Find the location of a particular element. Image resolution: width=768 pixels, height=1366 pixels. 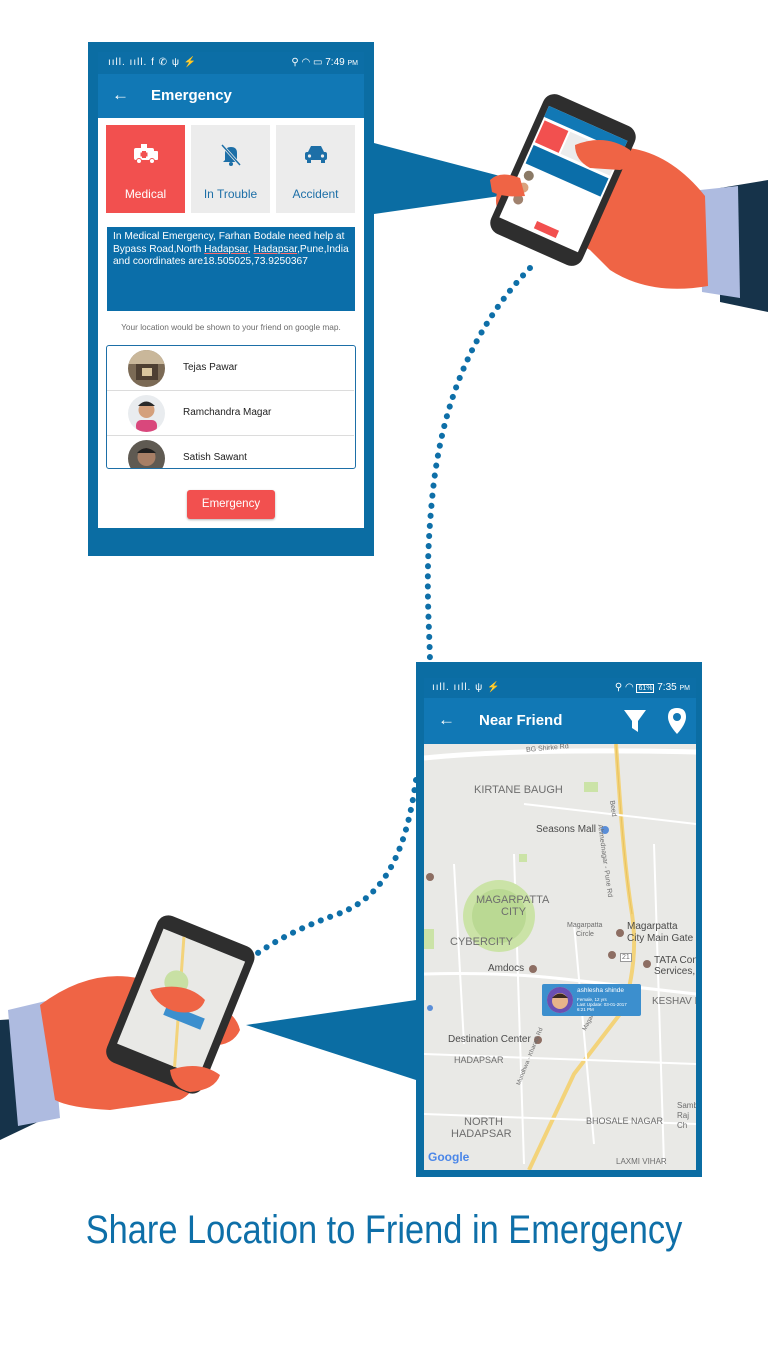

friend-name: Satish Sawant is located at coordinates (215, 457).